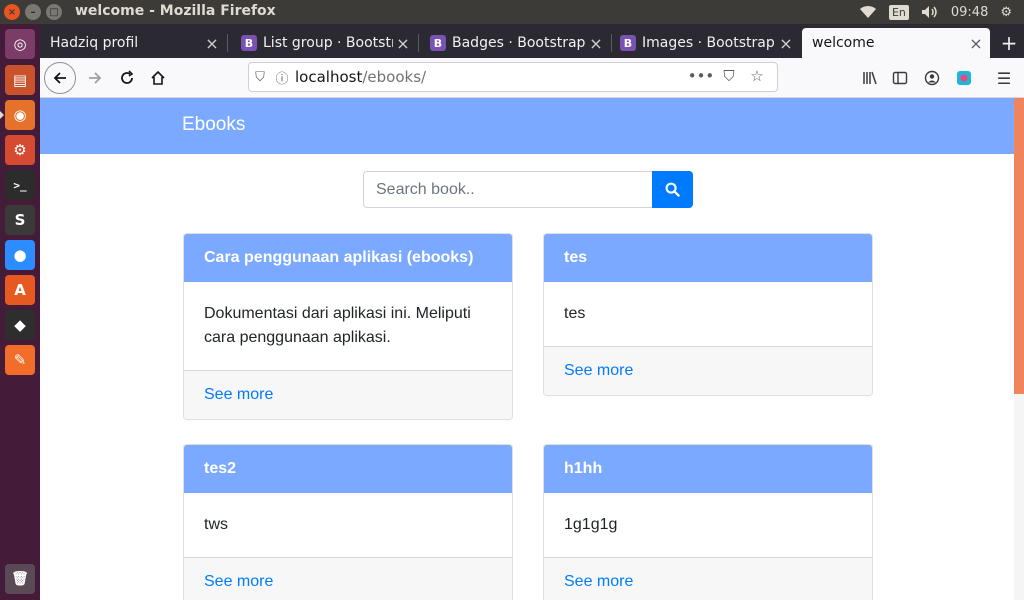  I want to click on window-minimize-button: –, so click(33, 12).